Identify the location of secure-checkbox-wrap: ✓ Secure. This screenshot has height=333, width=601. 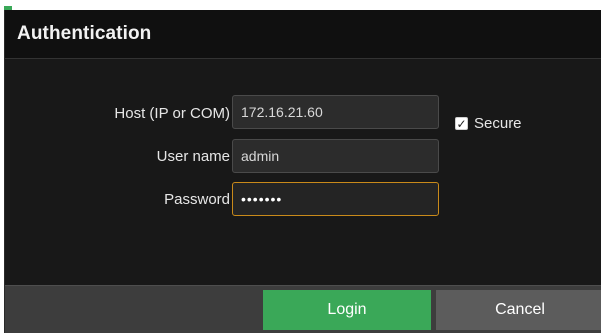
(488, 123).